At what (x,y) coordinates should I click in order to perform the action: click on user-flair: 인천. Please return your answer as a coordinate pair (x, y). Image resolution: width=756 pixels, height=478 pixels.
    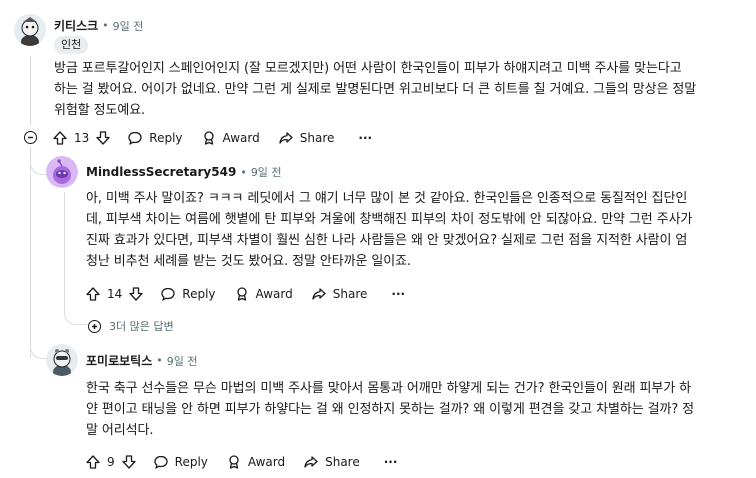
    Looking at the image, I should click on (71, 45).